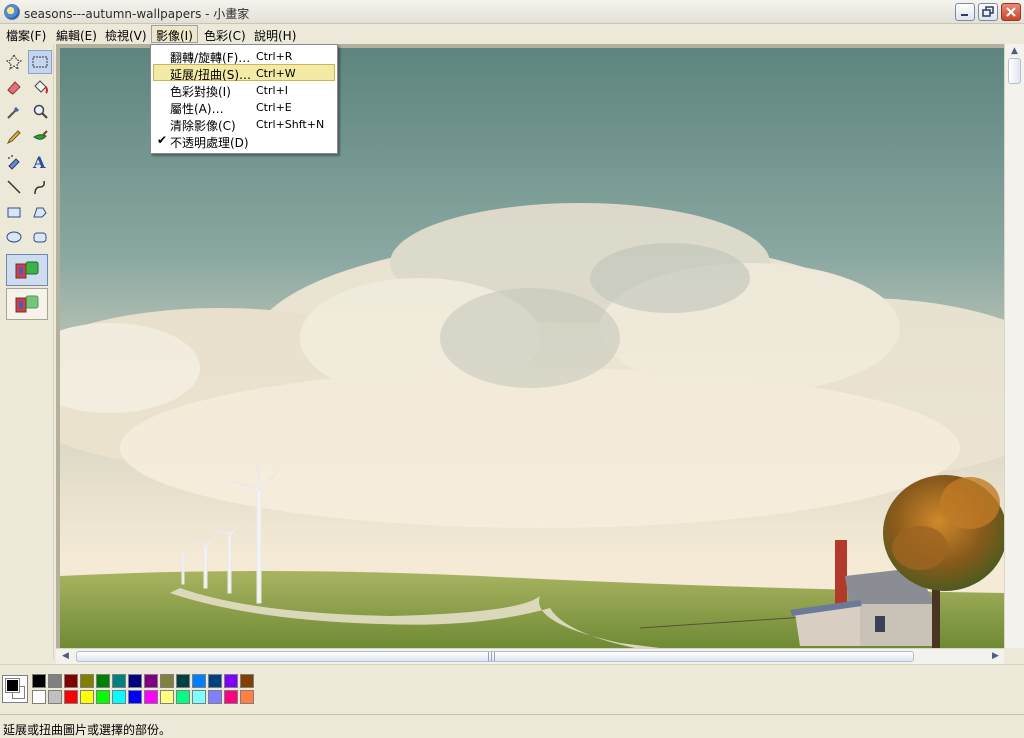 This screenshot has height=738, width=1024. I want to click on title-bar: seasons---autumn-wallpapers - 小畫家, so click(512, 12).